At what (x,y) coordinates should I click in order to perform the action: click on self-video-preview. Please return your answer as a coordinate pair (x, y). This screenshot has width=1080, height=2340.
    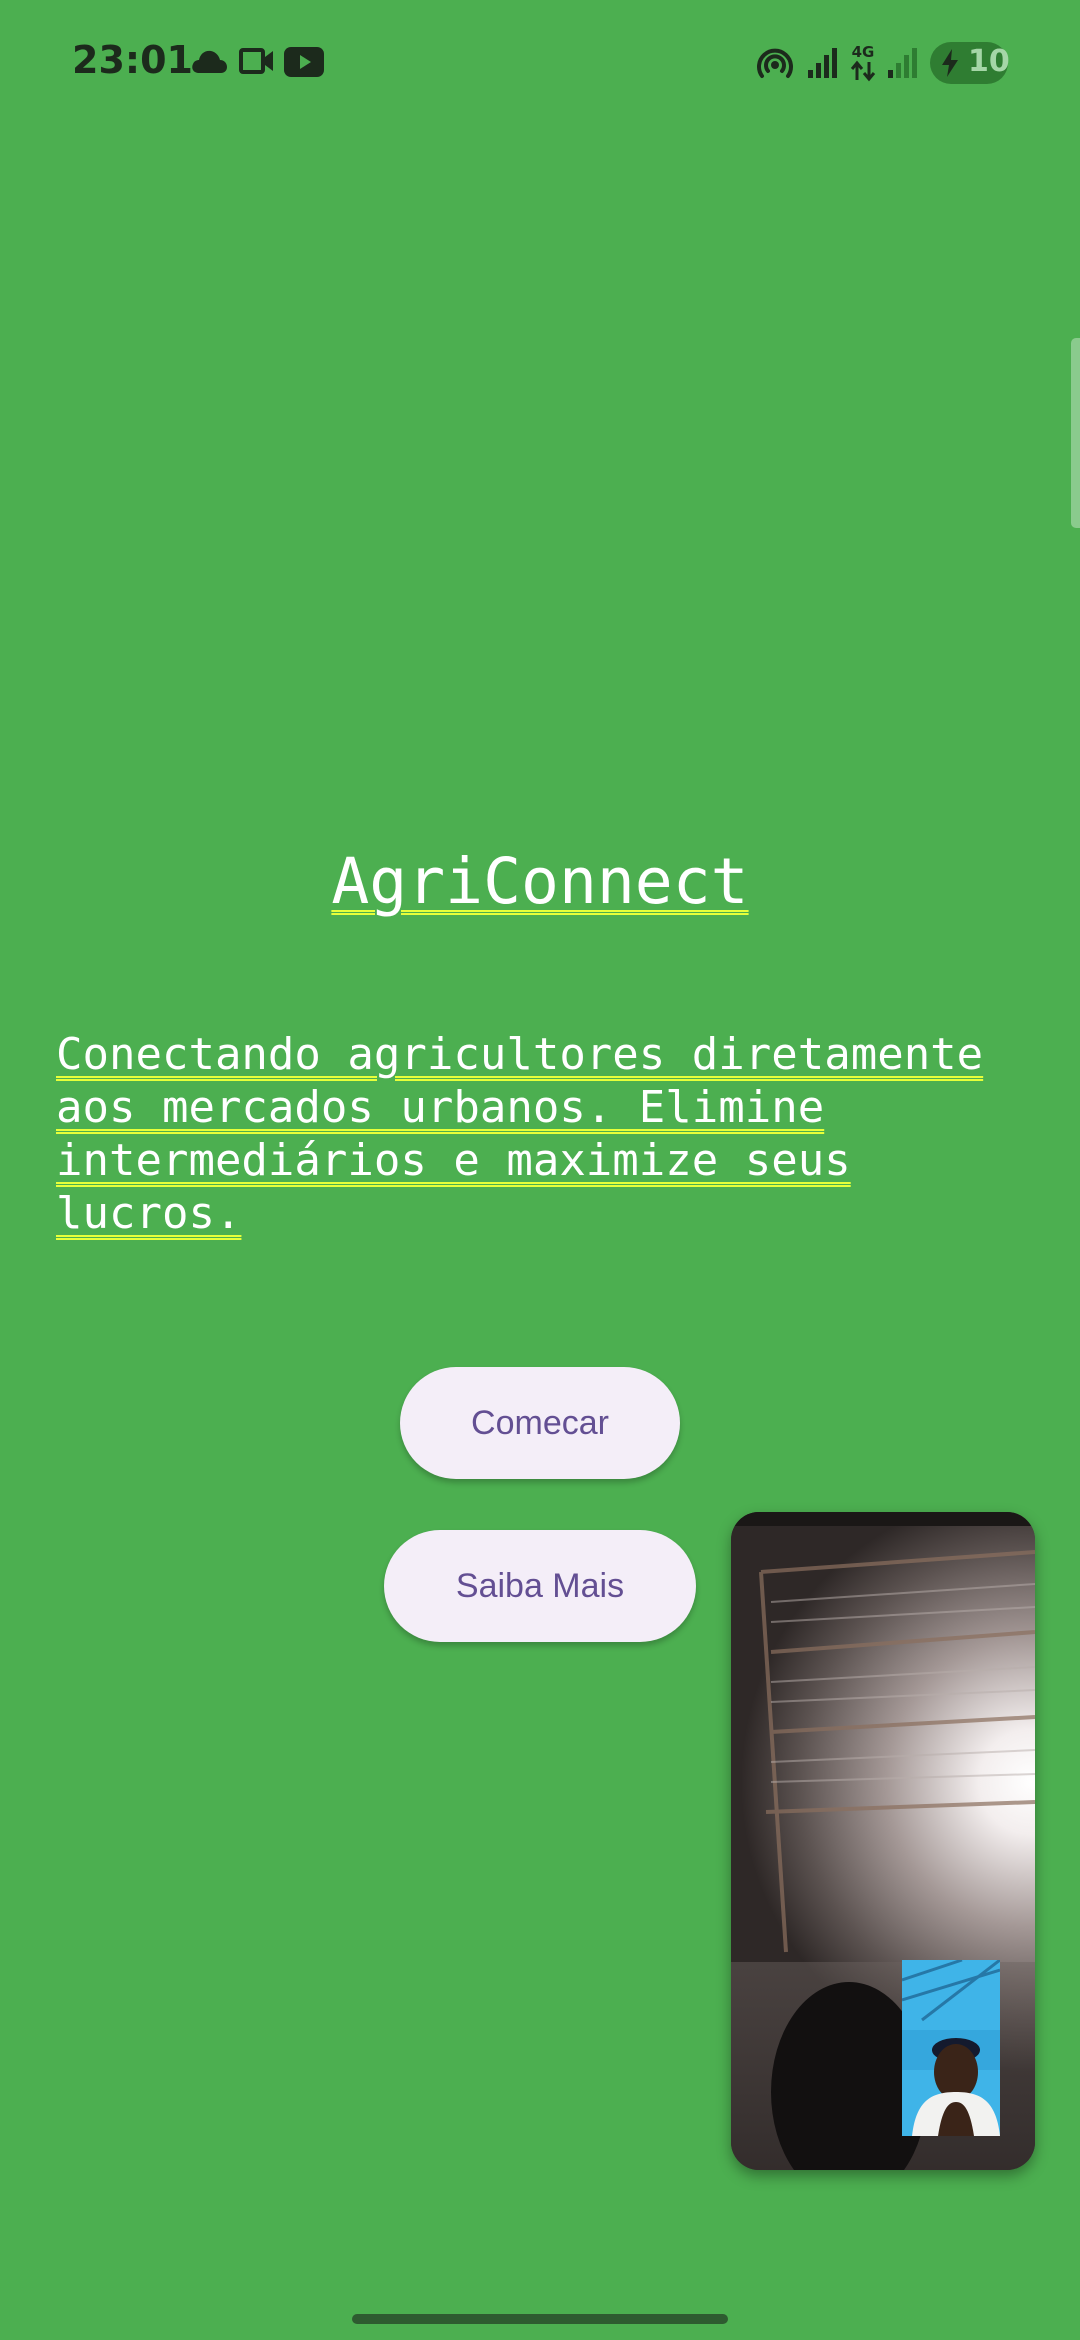
    Looking at the image, I should click on (951, 2048).